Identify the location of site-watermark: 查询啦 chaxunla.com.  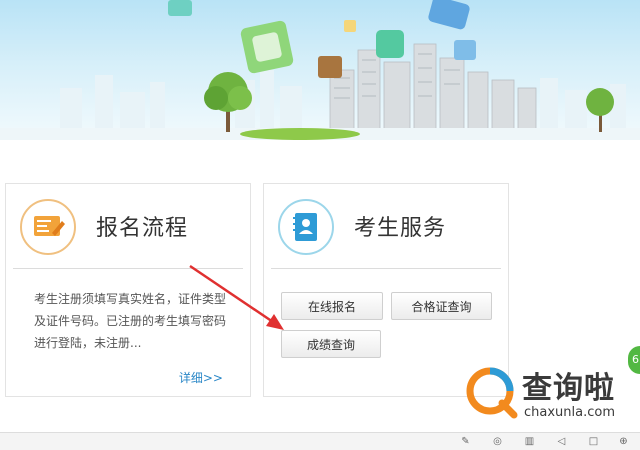
(550, 394).